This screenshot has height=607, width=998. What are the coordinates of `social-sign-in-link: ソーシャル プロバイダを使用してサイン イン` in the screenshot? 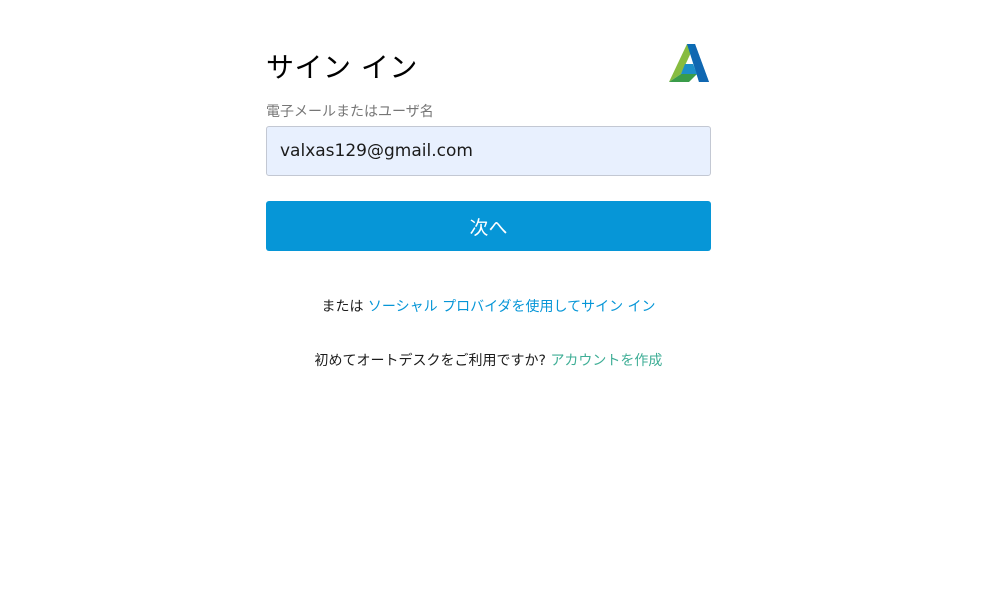 It's located at (512, 307).